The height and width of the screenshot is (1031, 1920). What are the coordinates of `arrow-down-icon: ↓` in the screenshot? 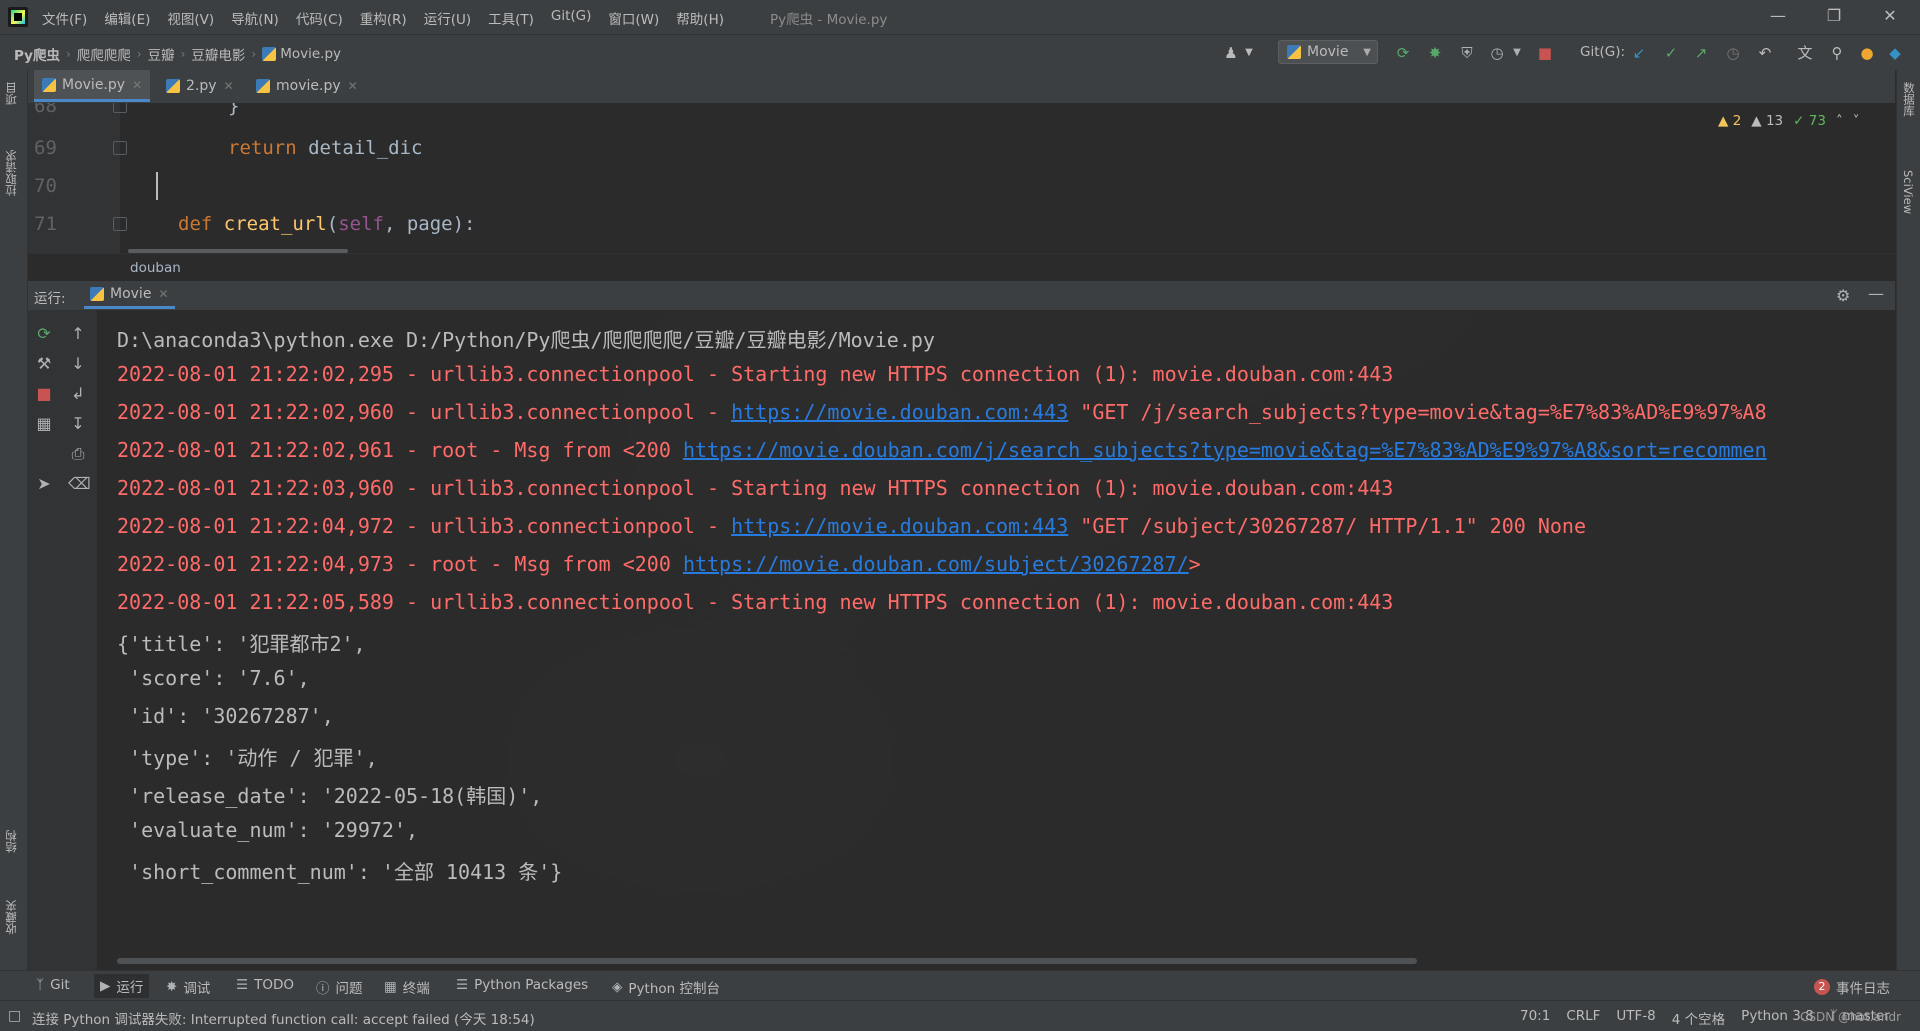 It's located at (78, 364).